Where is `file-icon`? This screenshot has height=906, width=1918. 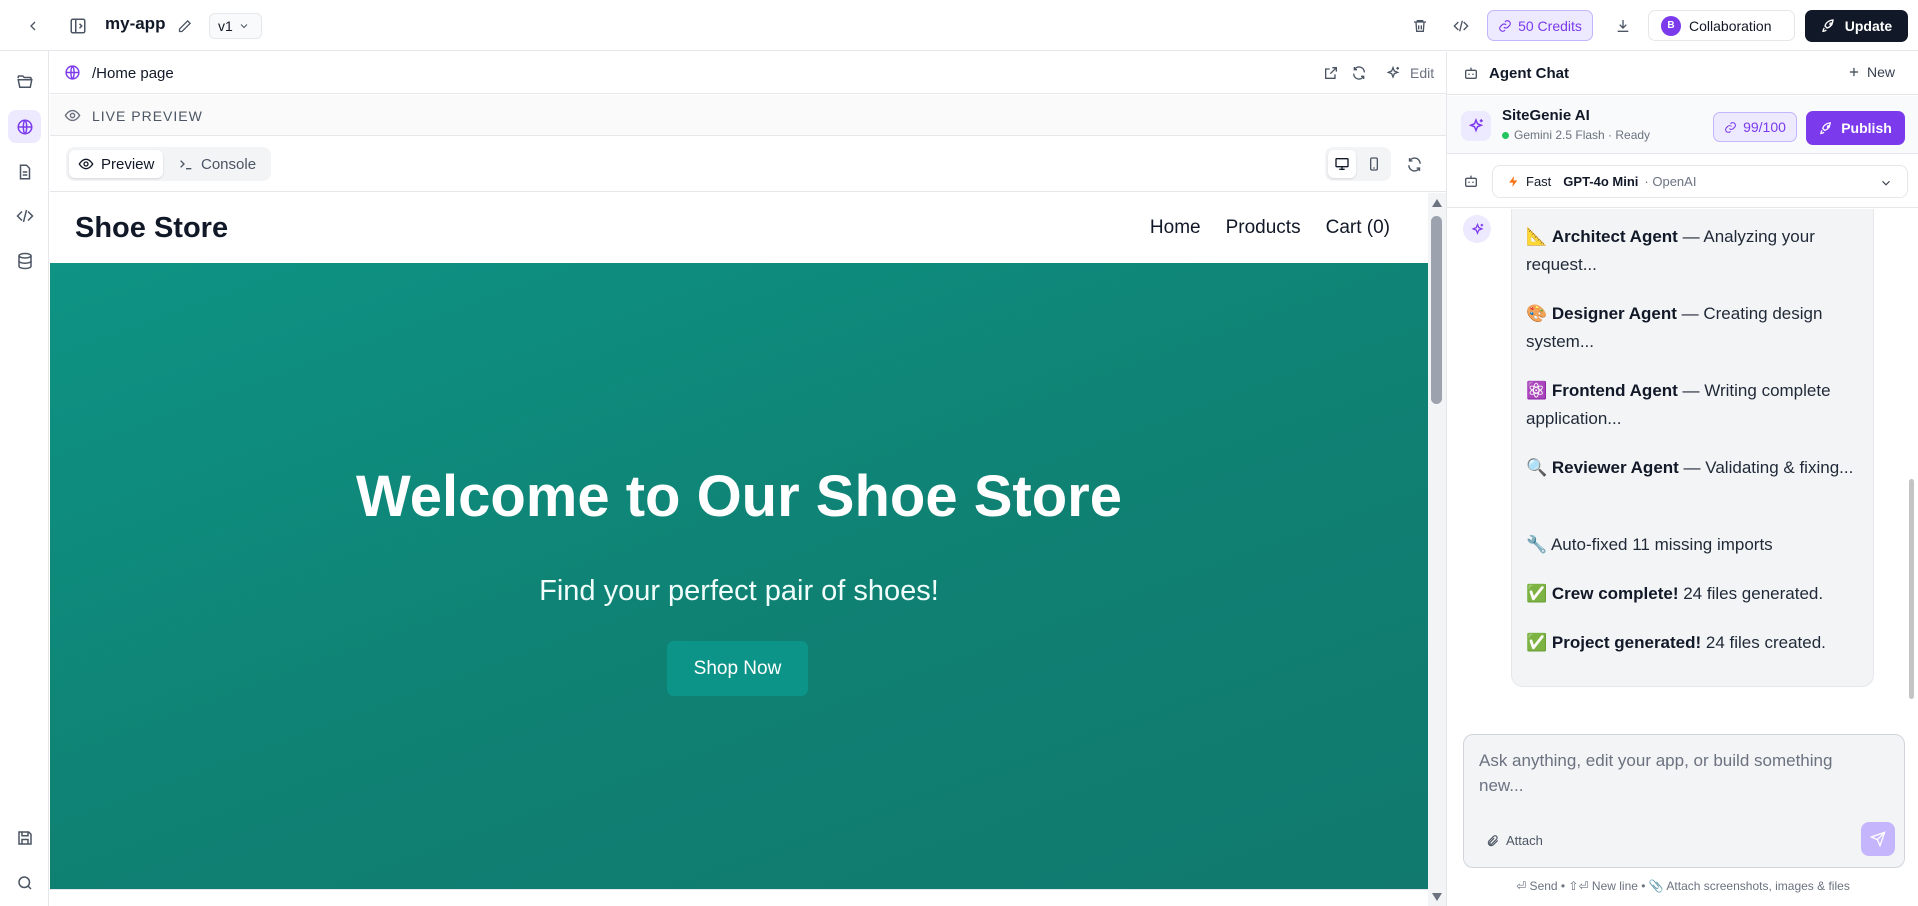
file-icon is located at coordinates (24, 171).